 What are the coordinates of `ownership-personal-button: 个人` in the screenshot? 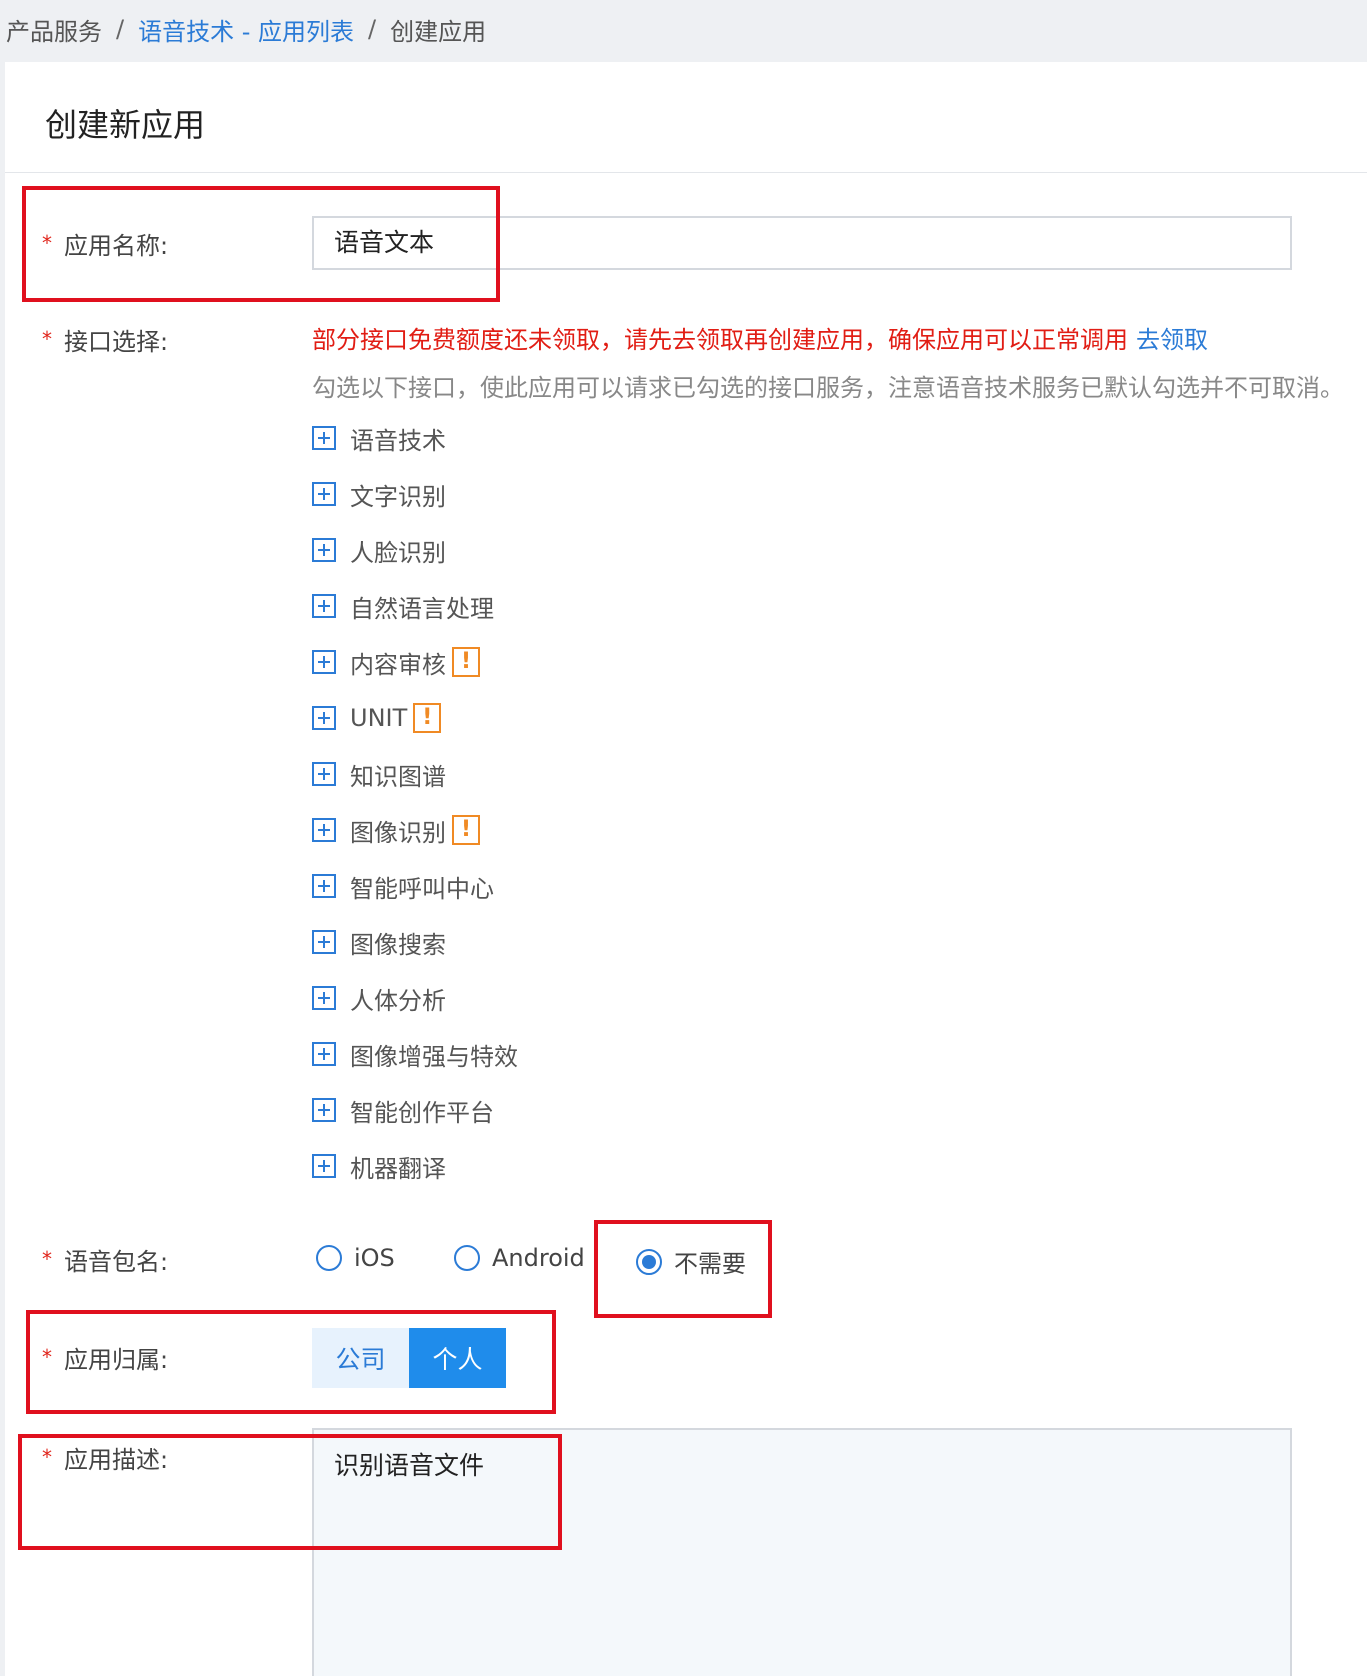 It's located at (457, 1358).